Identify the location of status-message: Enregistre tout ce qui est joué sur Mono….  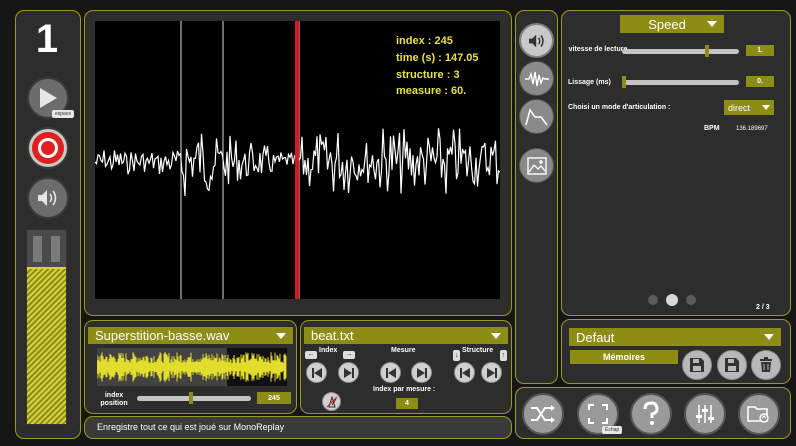
(191, 427).